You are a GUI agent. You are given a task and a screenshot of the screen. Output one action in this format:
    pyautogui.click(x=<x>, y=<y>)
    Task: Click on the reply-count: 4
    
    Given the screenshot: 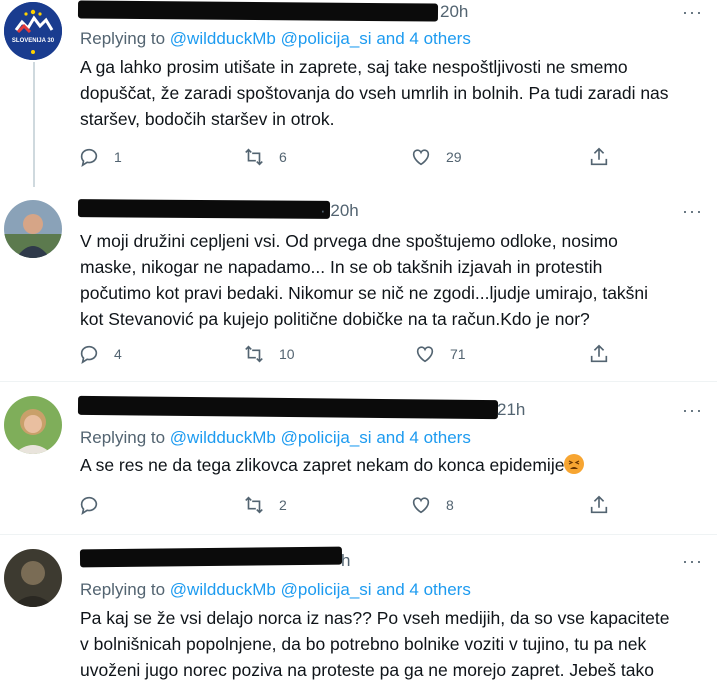 What is the action you would take?
    pyautogui.click(x=118, y=354)
    